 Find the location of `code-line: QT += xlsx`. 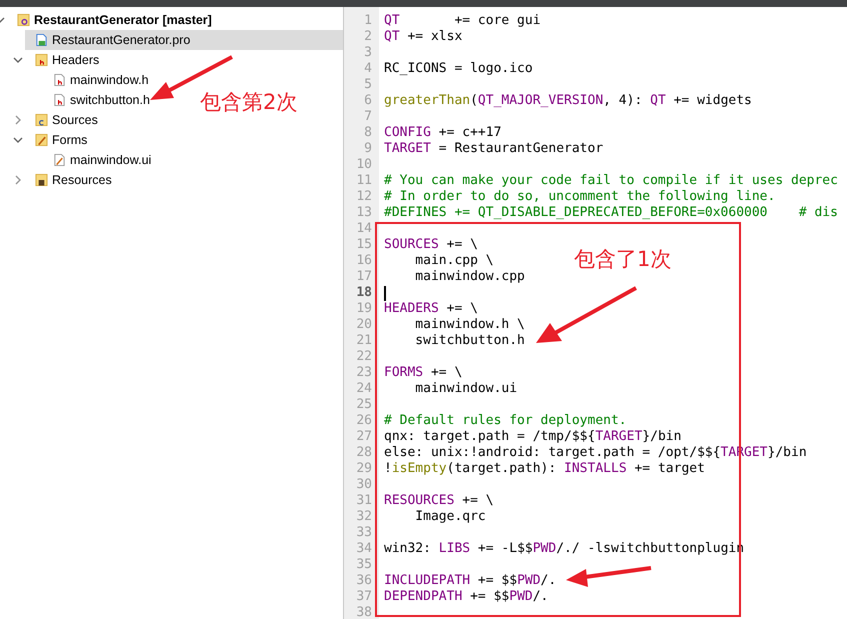

code-line: QT += xlsx is located at coordinates (423, 37).